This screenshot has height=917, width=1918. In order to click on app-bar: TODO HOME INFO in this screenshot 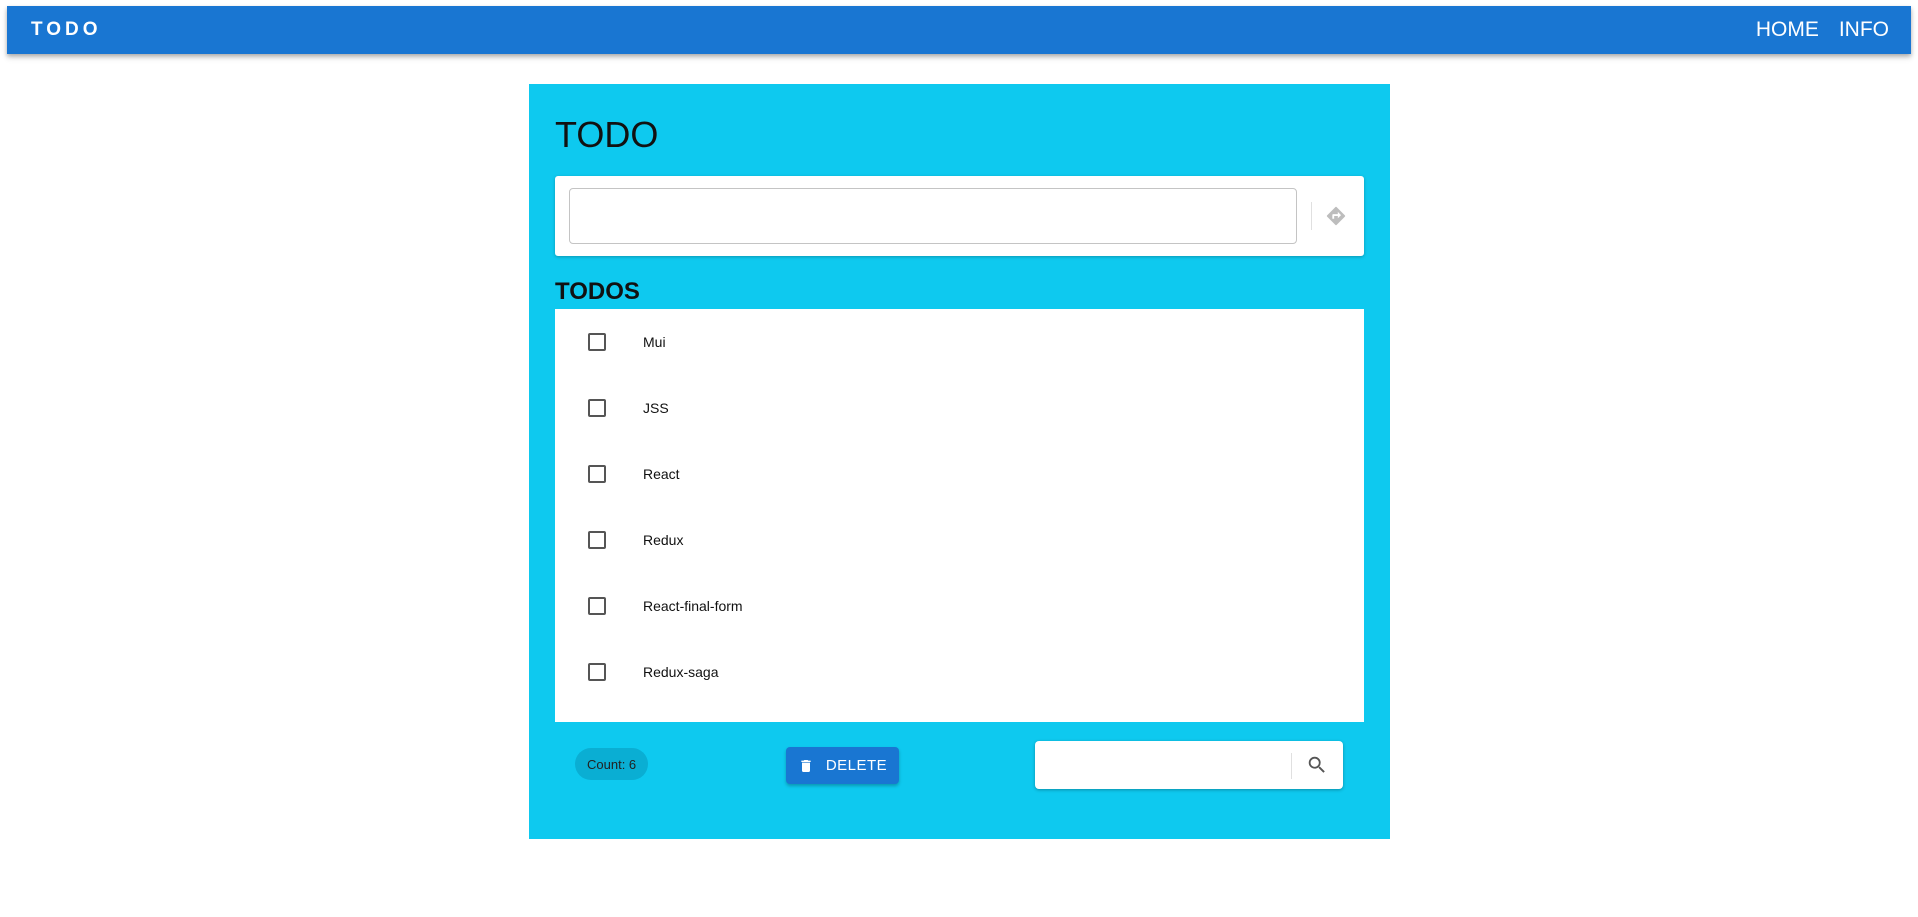, I will do `click(959, 30)`.